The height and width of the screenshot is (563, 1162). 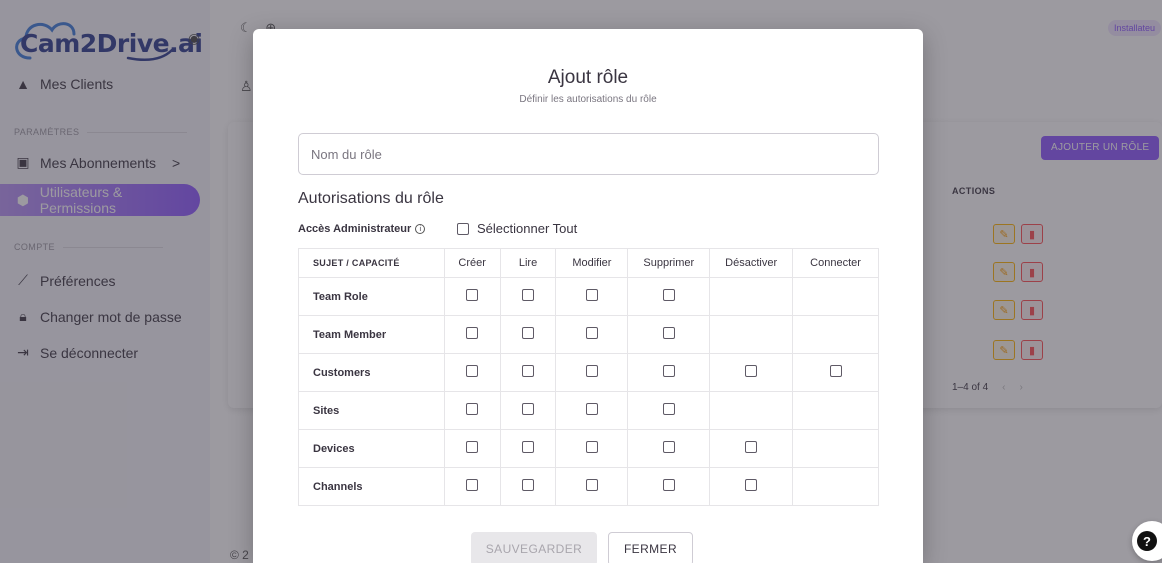 I want to click on row-subject: Customers, so click(x=371, y=372).